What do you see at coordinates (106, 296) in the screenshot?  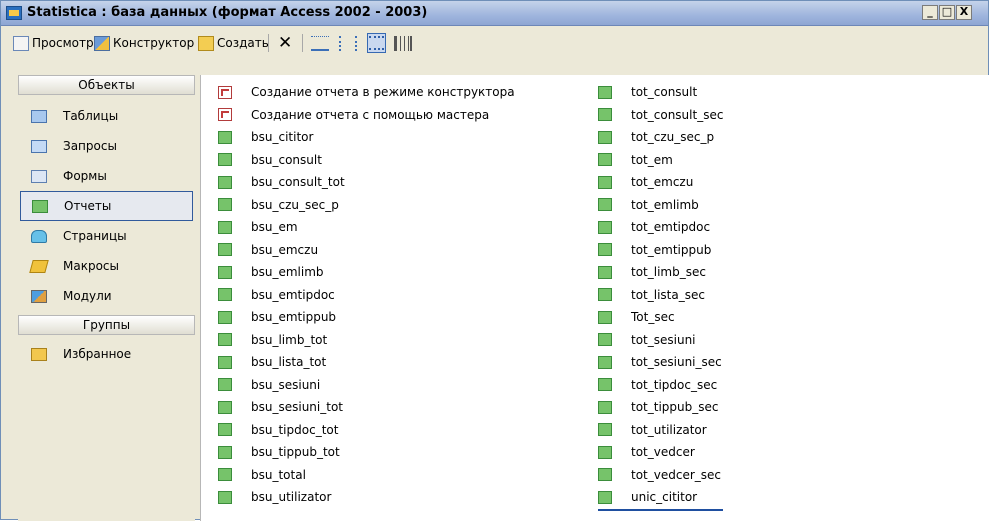 I see `sidebar-item-modules: Модули` at bounding box center [106, 296].